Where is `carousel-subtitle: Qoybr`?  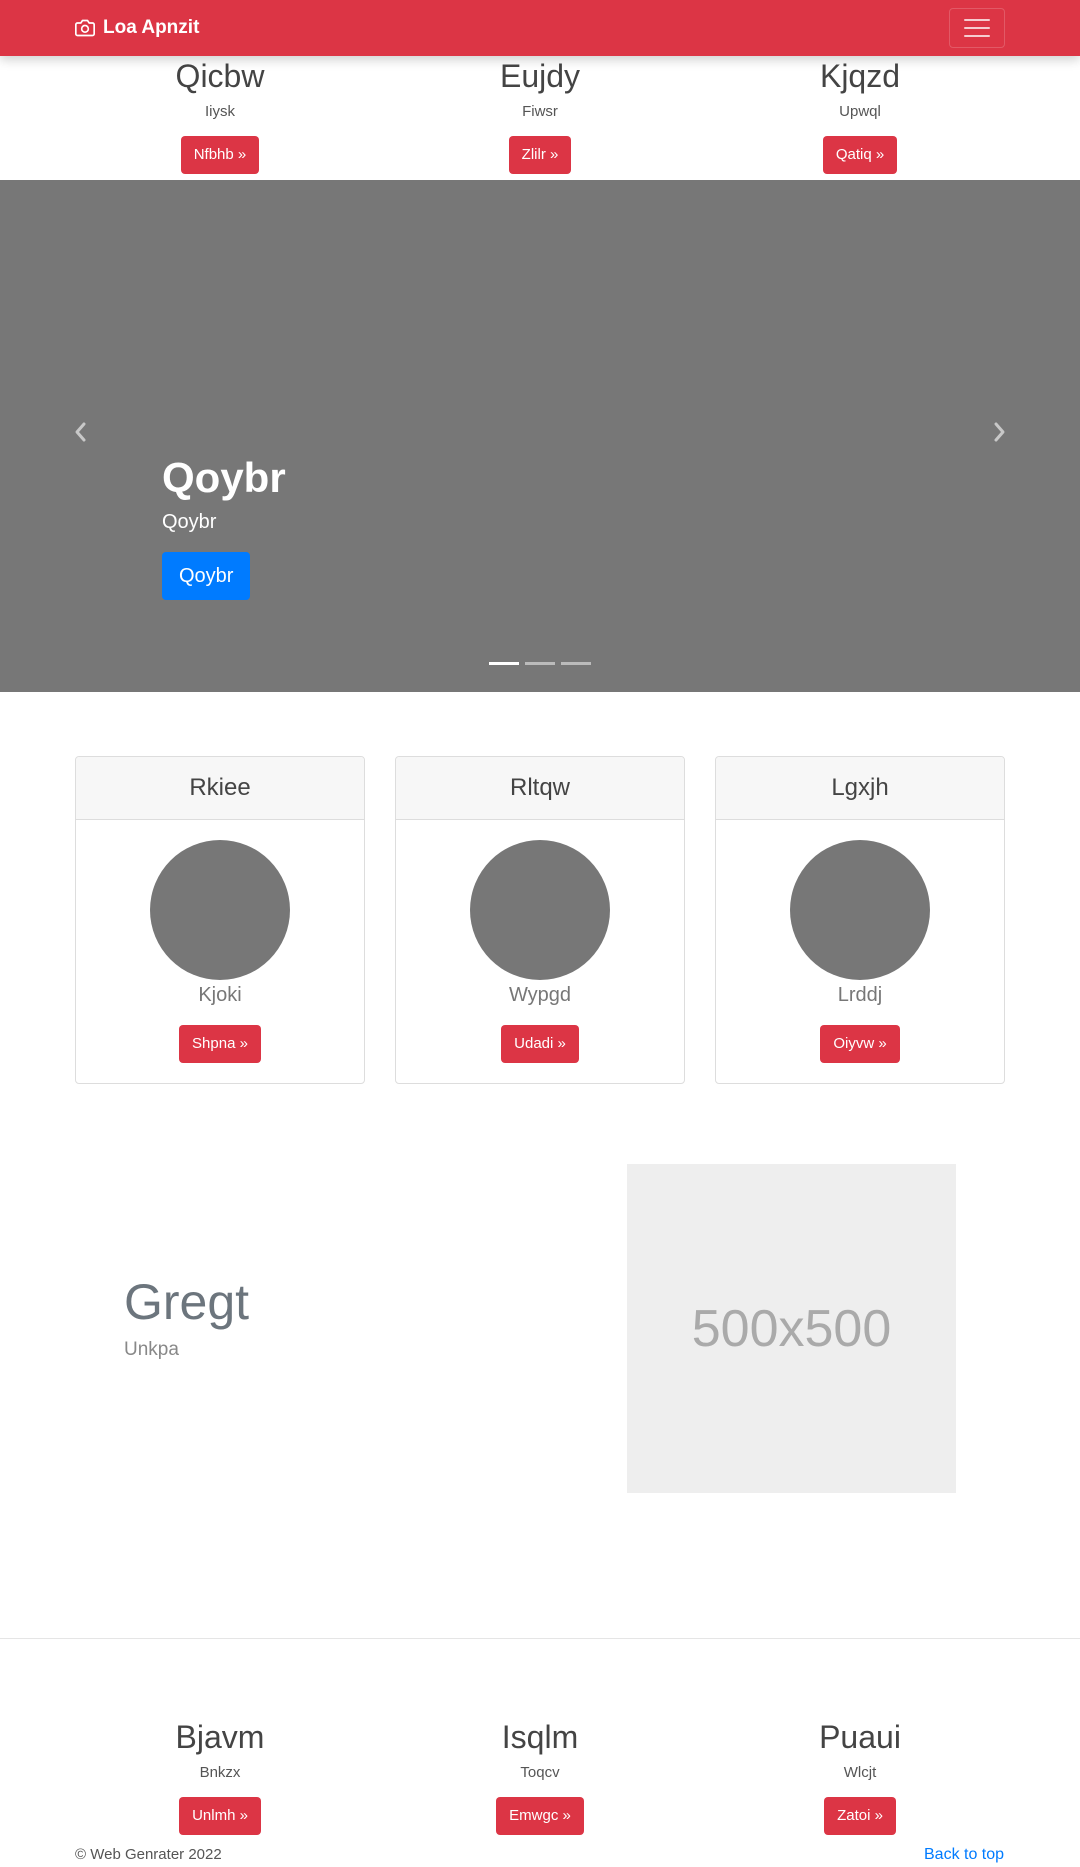
carousel-subtitle: Qoybr is located at coordinates (189, 522).